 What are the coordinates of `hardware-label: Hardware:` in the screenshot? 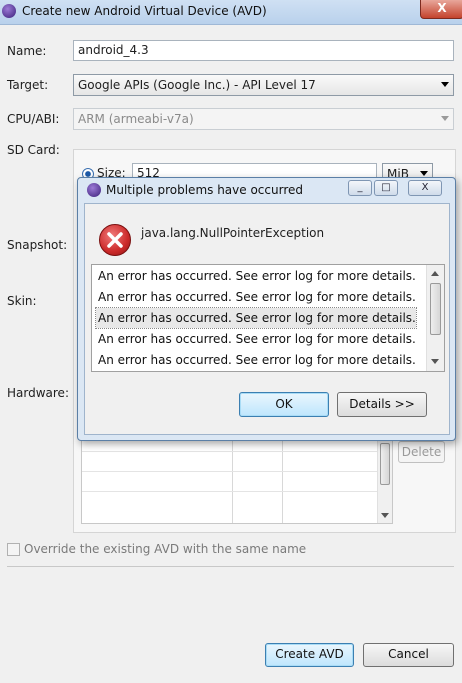 It's located at (38, 393).